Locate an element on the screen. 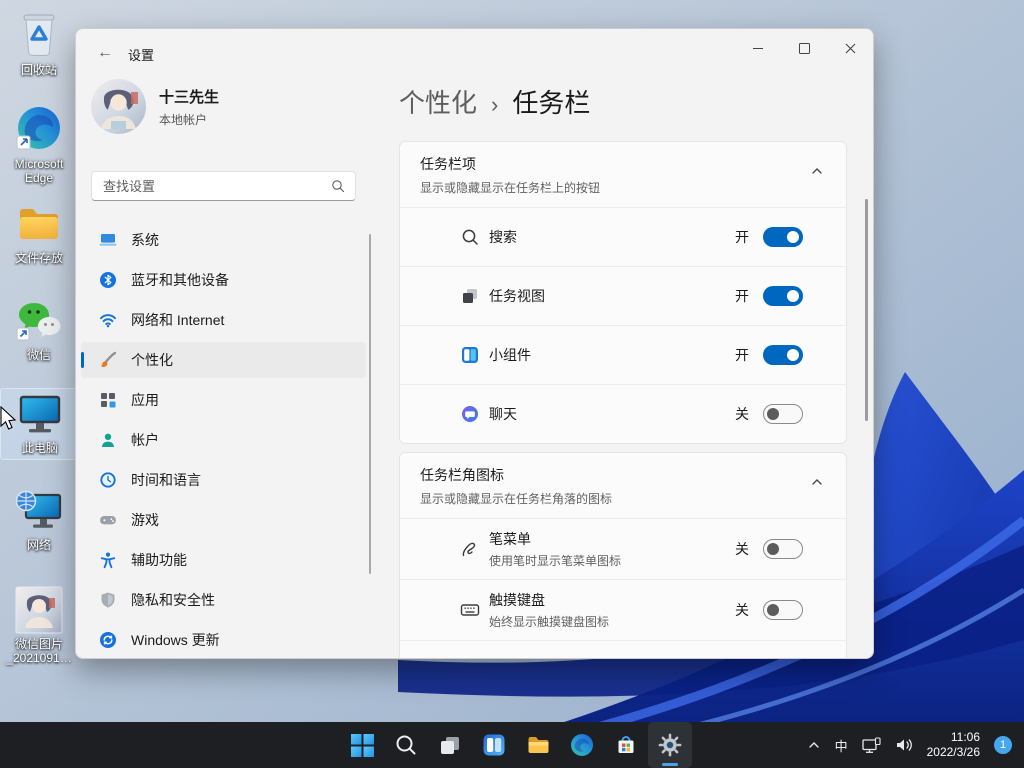 Image resolution: width=1024 pixels, height=768 pixels. toggle-pen-menu is located at coordinates (783, 549).